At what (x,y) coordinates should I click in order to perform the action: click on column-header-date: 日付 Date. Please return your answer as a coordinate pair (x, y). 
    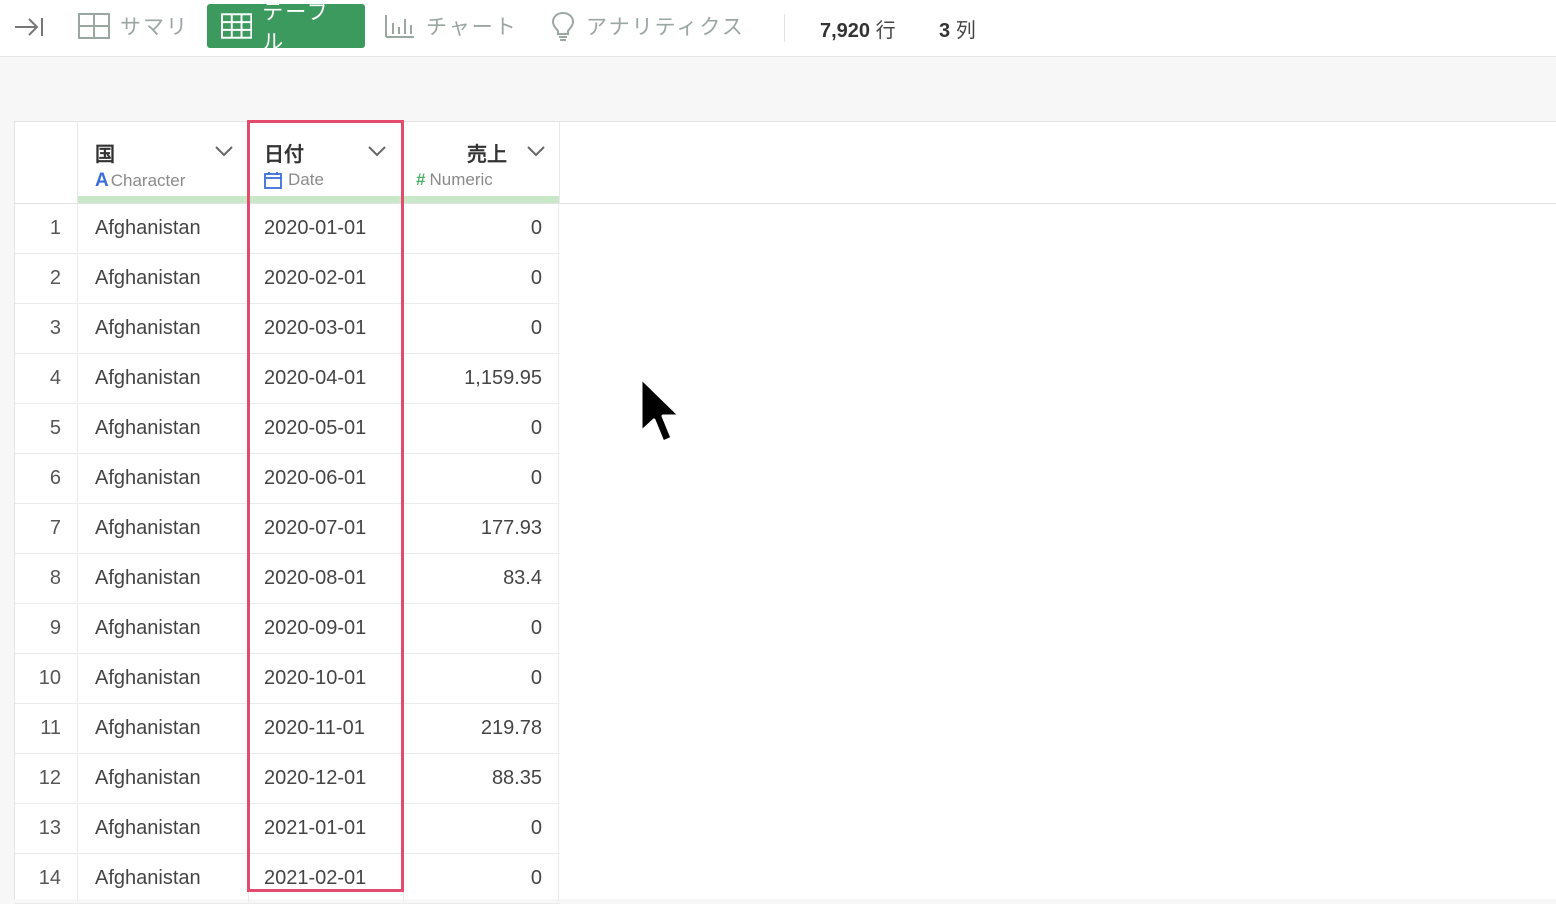
    Looking at the image, I should click on (326, 162).